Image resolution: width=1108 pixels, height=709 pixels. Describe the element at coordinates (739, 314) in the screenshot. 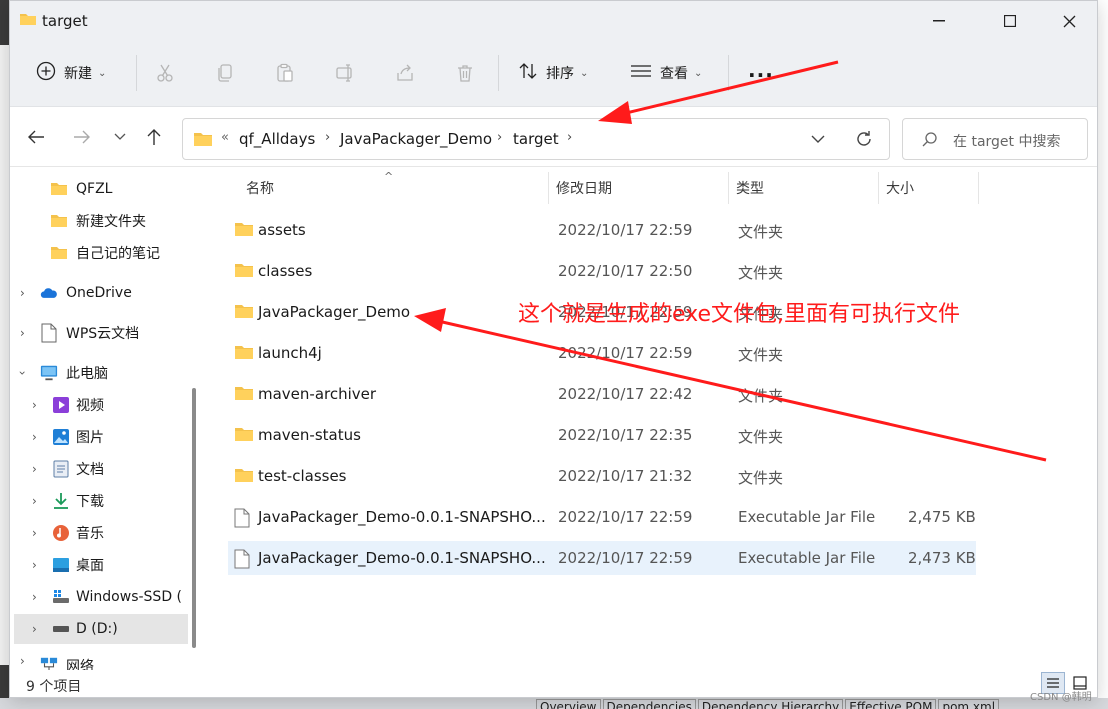

I see `annotation-label: 这个就是生成的exe文件包,里面有可执行文件` at that location.